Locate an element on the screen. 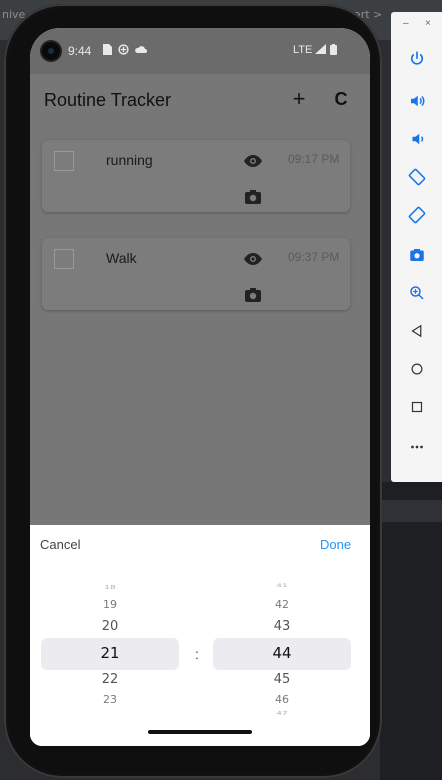 Image resolution: width=442 pixels, height=780 pixels. minute-option: 41 is located at coordinates (282, 586).